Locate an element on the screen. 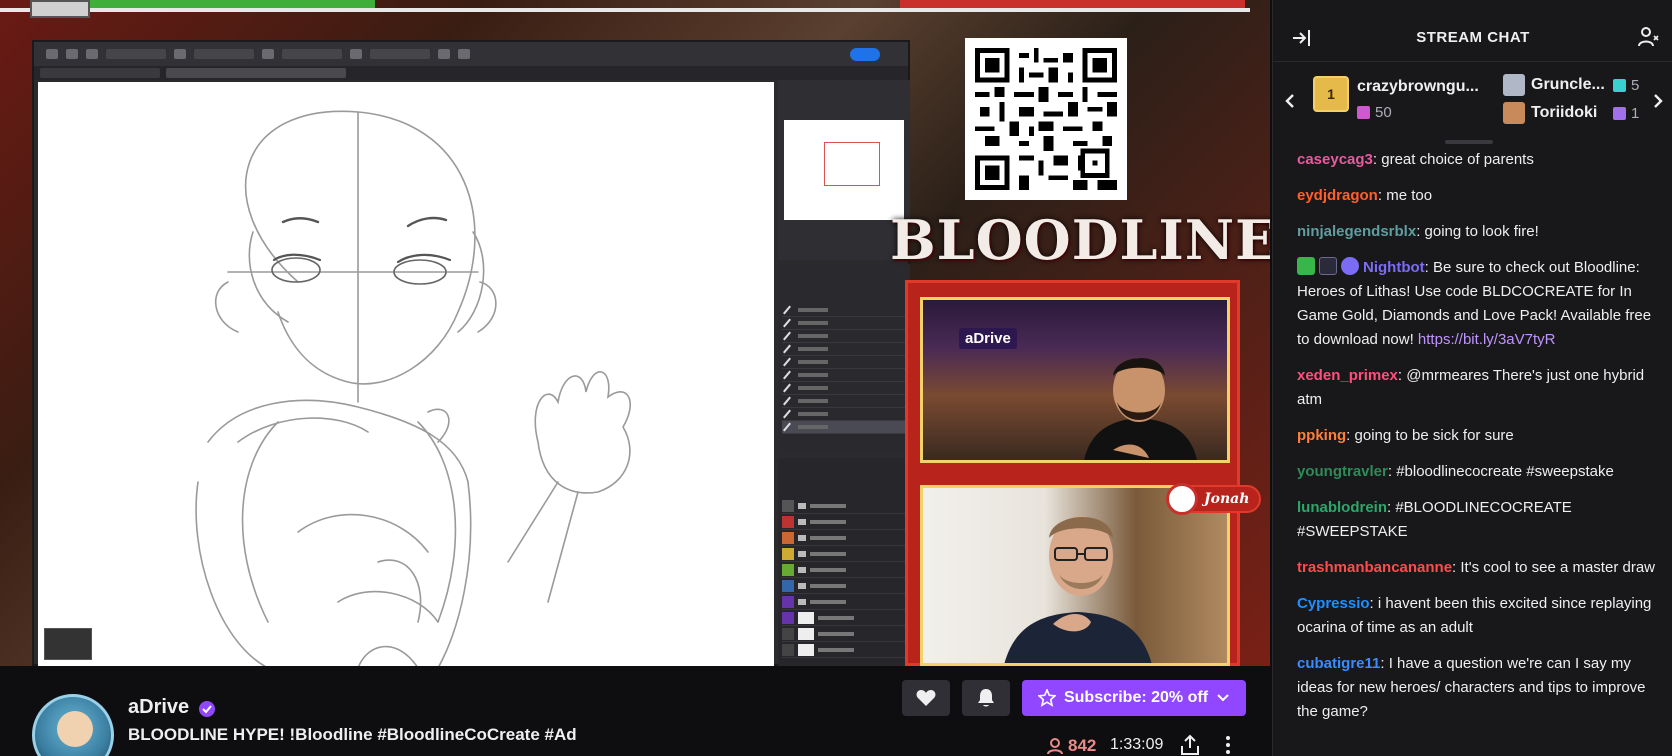 This screenshot has height=756, width=1672. share-icon is located at coordinates (1190, 745).